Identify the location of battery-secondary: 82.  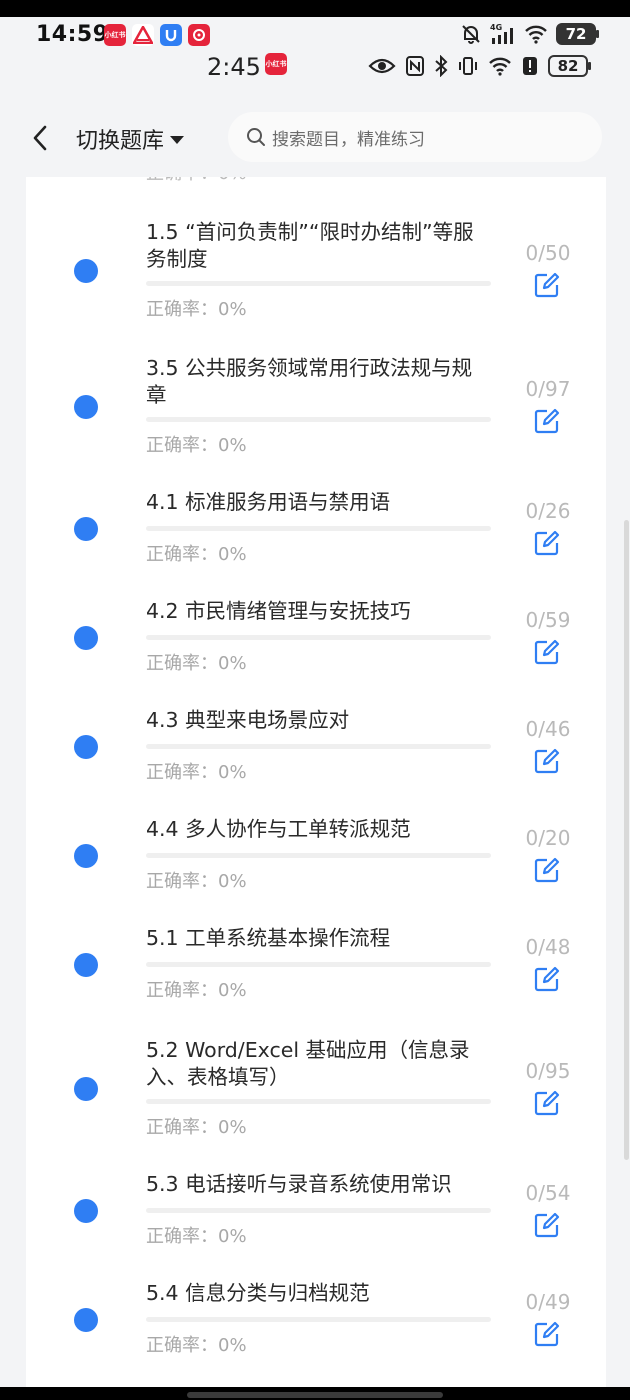
(569, 66).